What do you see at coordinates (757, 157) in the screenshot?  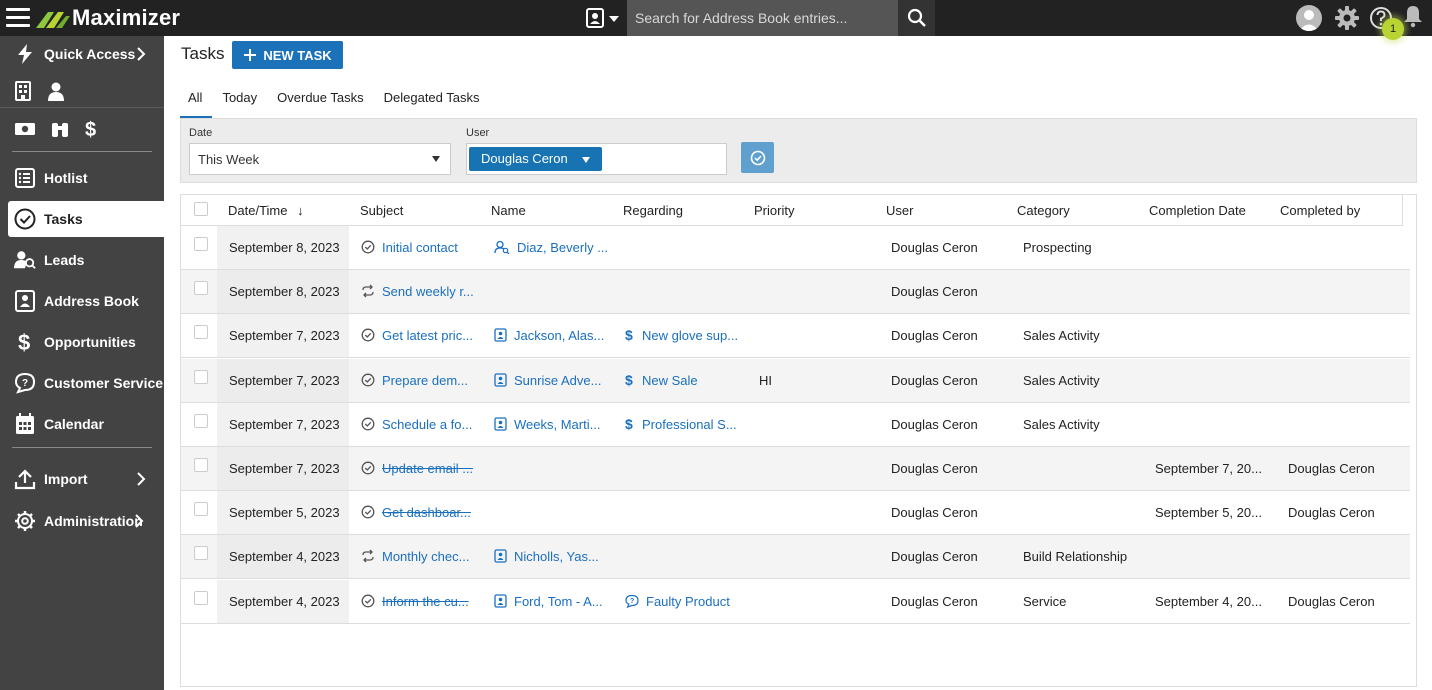 I see `apply-filter-button` at bounding box center [757, 157].